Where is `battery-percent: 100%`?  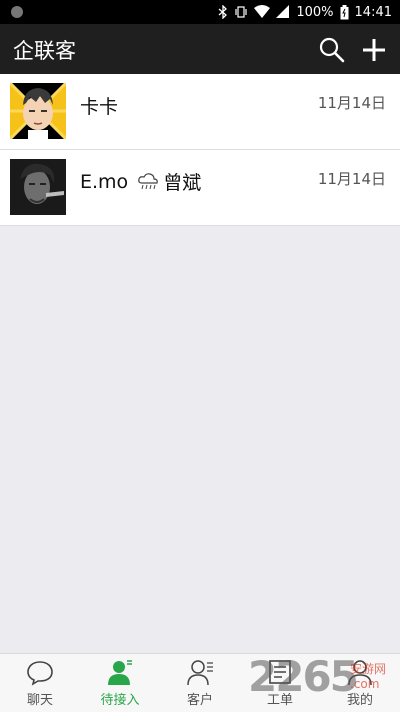 battery-percent: 100% is located at coordinates (315, 12).